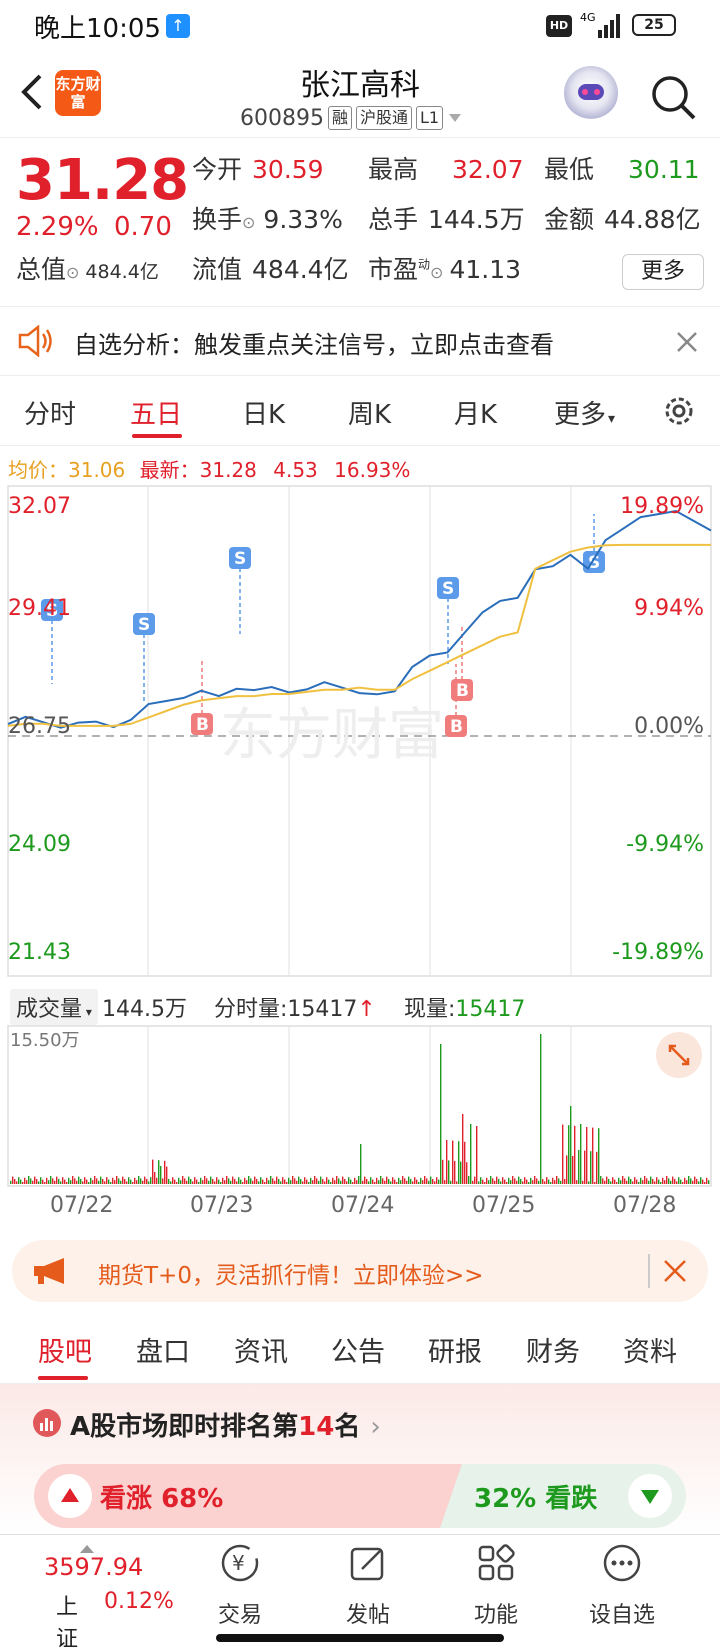  I want to click on avg-label: 均价：, so click(38, 470).